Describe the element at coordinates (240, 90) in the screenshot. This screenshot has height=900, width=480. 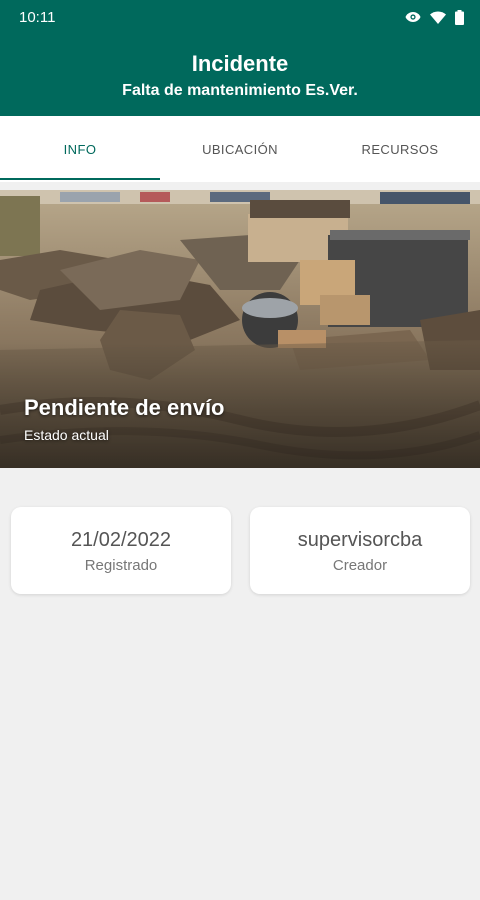
I see `page-subtitle: Falta de mantenimiento Es.Ver.` at that location.